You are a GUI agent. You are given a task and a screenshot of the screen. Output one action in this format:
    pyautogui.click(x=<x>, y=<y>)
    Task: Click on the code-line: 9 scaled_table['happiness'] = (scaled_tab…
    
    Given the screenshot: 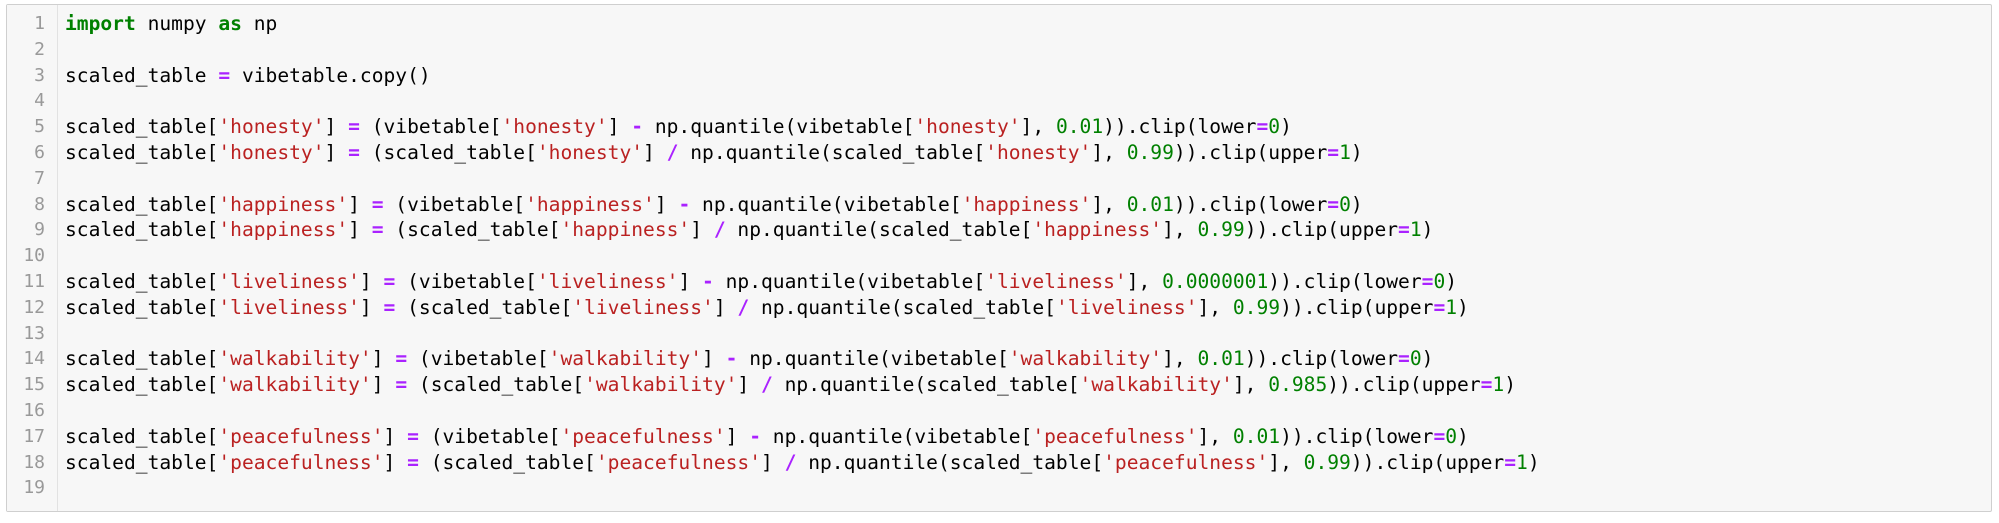 What is the action you would take?
    pyautogui.click(x=999, y=230)
    